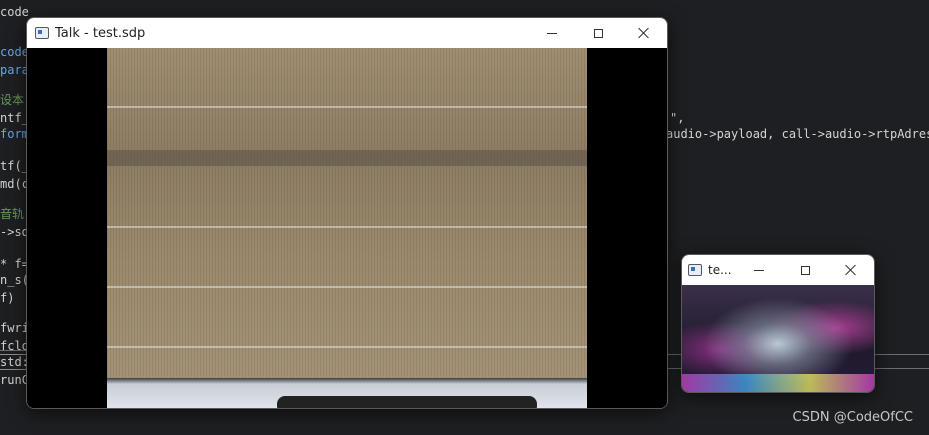 The height and width of the screenshot is (435, 929). I want to click on code-fragment-audio: audio->payload, call->audio->rtpAdress, so click(797, 134).